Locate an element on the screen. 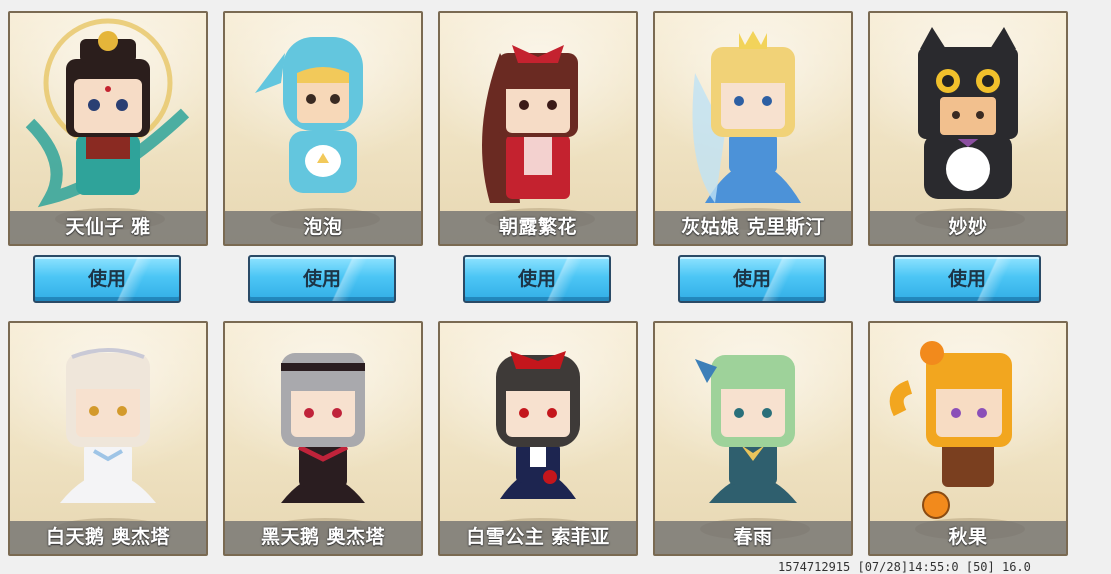 This screenshot has height=574, width=1111. character-card: 秋果 is located at coordinates (968, 438).